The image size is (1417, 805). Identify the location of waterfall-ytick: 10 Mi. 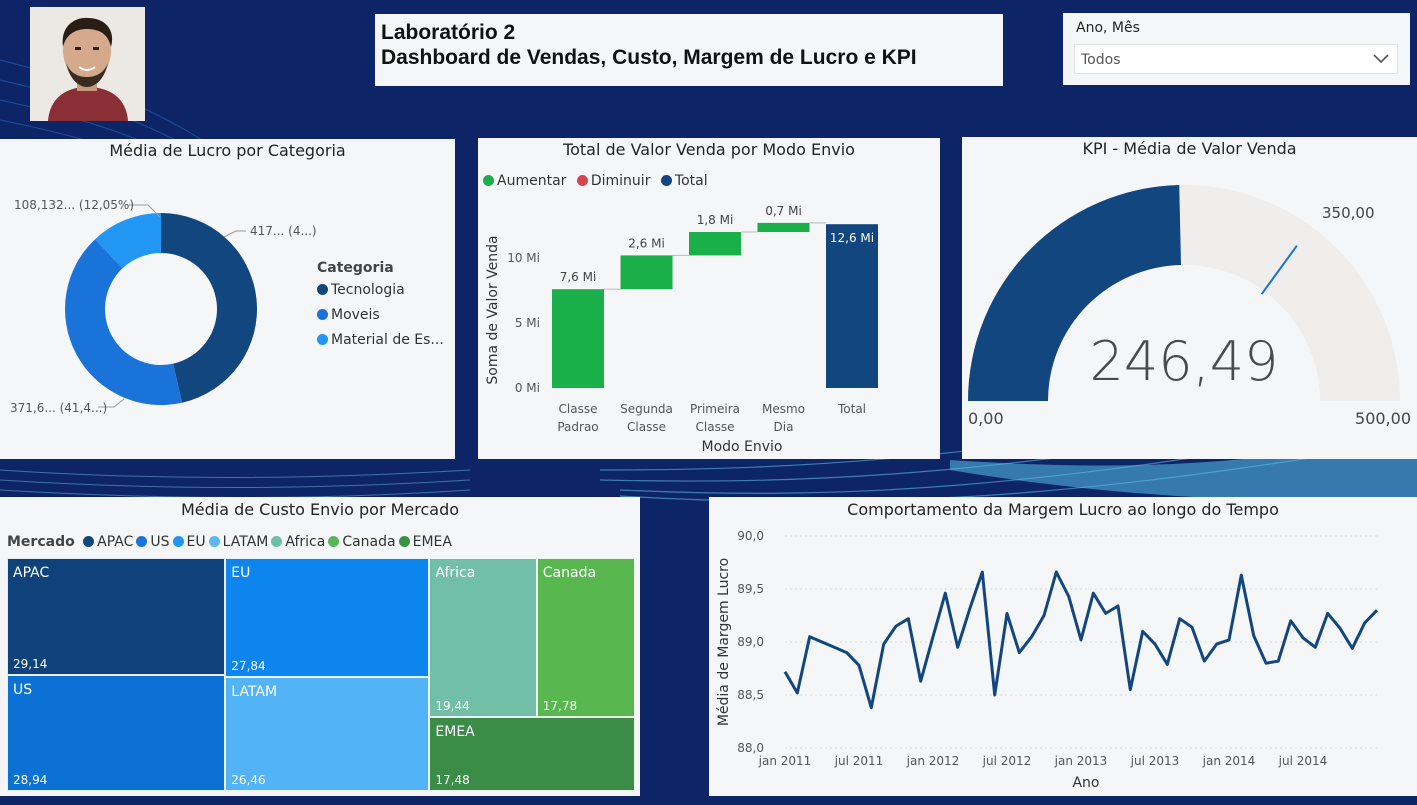
(523, 258).